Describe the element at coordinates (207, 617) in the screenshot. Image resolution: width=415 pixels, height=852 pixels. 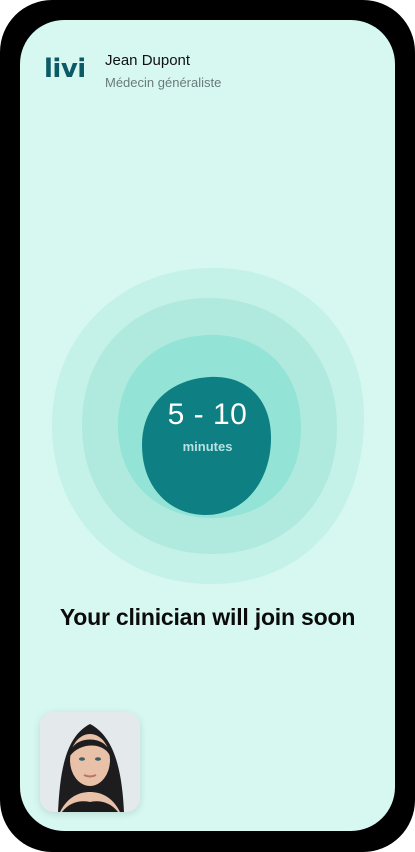
I see `waiting-headline: Your clinician will join soon` at that location.